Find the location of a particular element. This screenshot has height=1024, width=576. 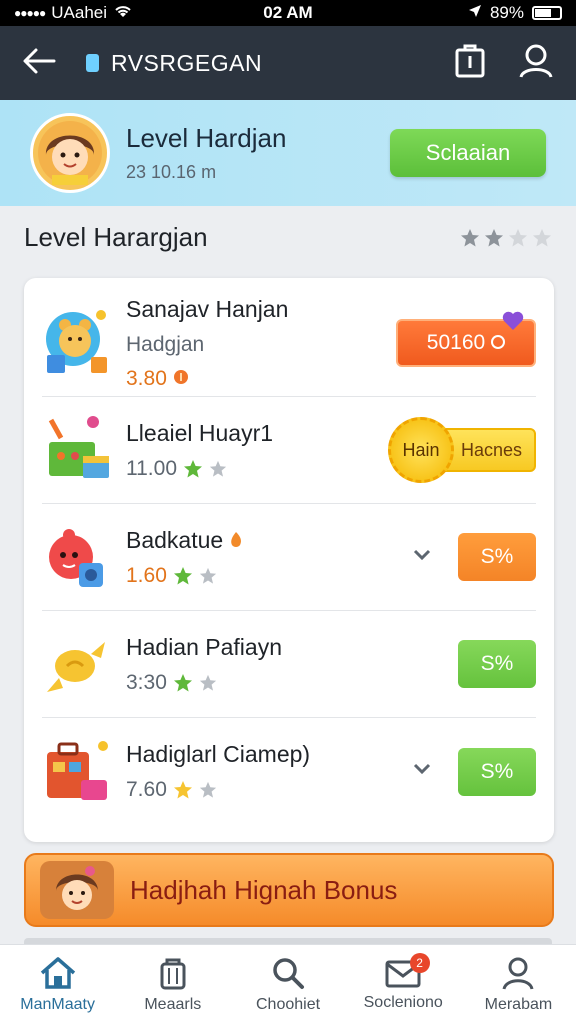

toy-box-icon is located at coordinates (77, 450).